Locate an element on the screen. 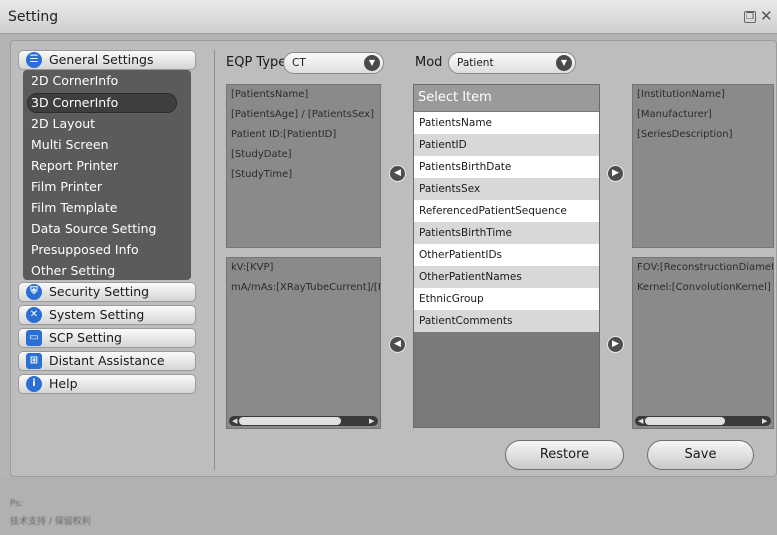 This screenshot has height=535, width=777. category-system-setting: ✕ System Setting is located at coordinates (107, 315).